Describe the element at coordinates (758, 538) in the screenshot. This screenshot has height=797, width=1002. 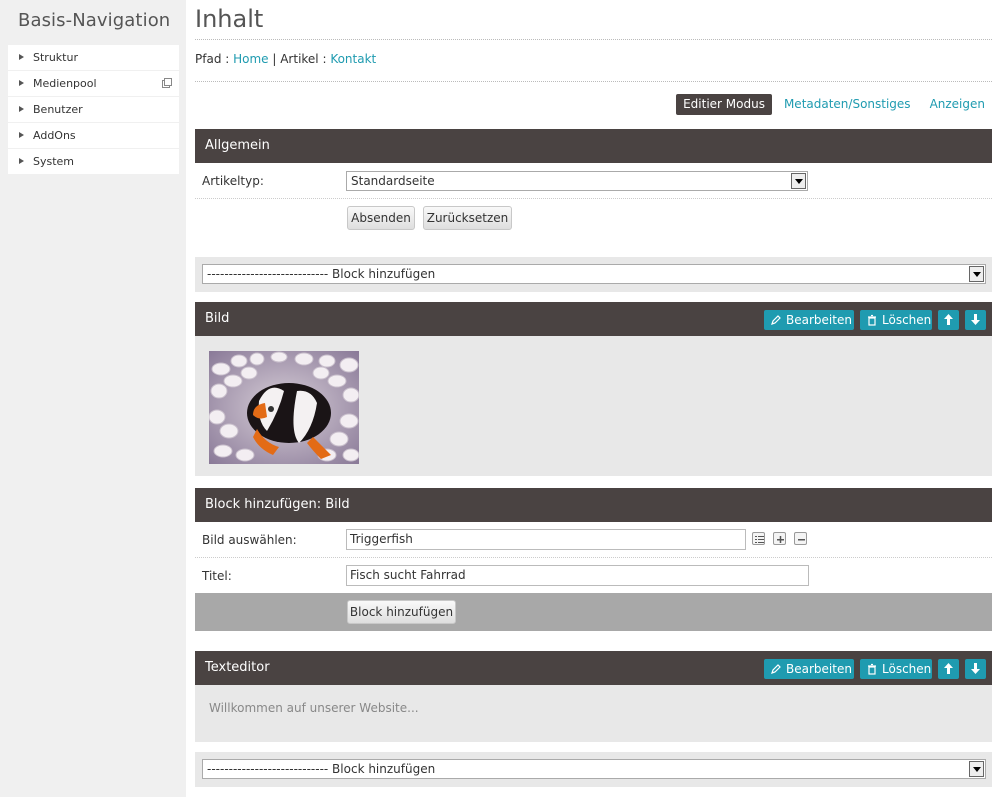
I see `list-icon` at that location.